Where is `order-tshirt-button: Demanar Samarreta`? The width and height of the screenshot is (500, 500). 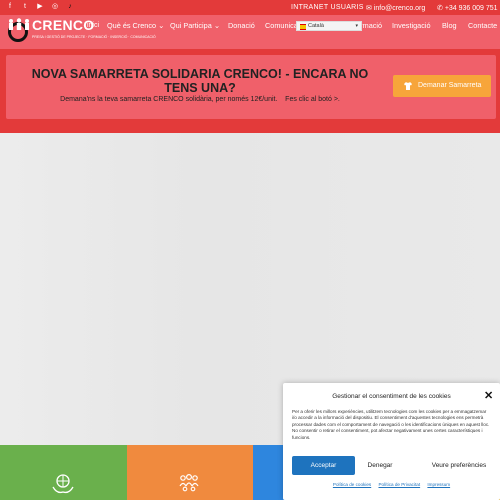
order-tshirt-button: Demanar Samarreta is located at coordinates (442, 86).